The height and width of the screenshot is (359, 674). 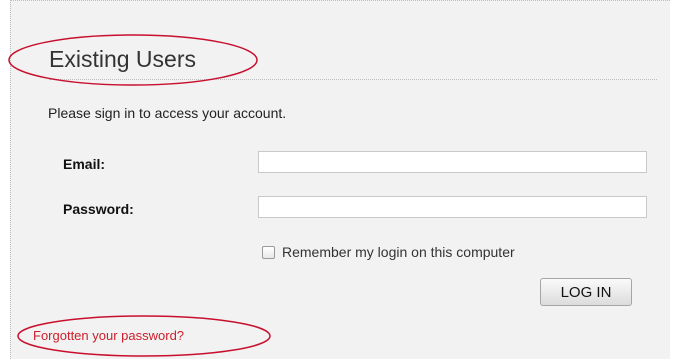 What do you see at coordinates (98, 209) in the screenshot?
I see `password-label: Password:` at bounding box center [98, 209].